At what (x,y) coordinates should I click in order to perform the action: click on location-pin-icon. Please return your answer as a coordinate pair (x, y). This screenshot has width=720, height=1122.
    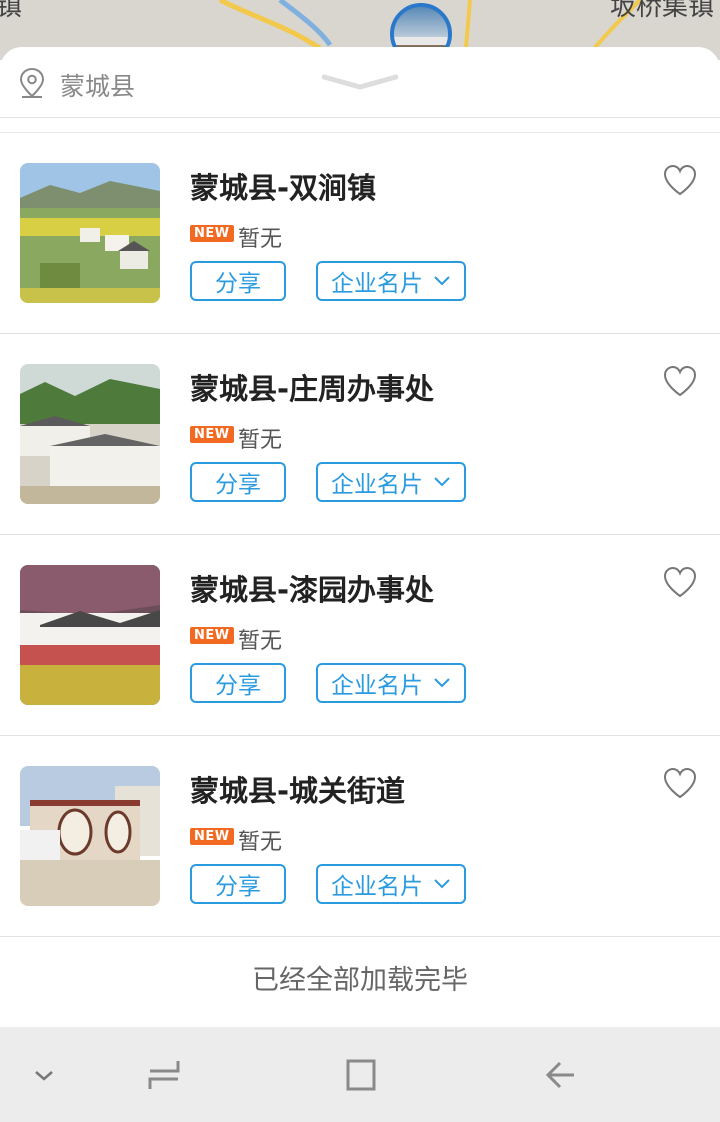
    Looking at the image, I should click on (32, 82).